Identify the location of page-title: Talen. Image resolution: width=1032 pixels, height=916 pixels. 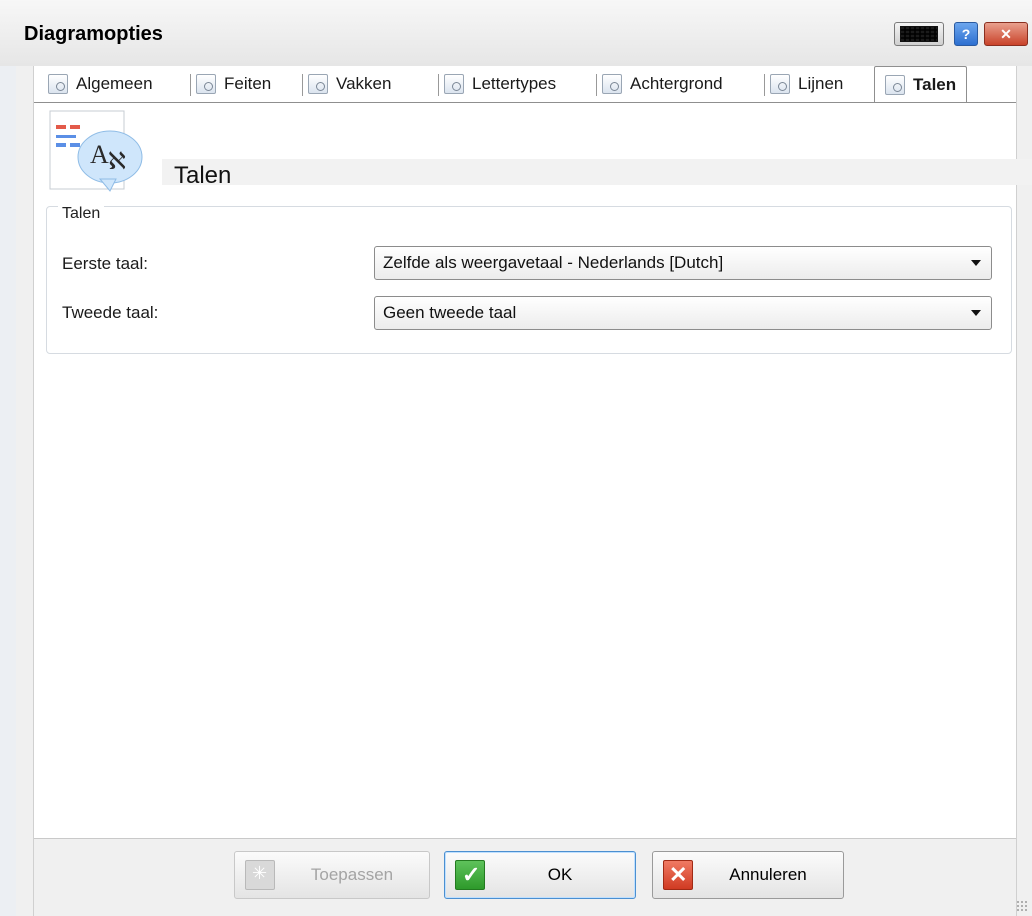
(203, 175).